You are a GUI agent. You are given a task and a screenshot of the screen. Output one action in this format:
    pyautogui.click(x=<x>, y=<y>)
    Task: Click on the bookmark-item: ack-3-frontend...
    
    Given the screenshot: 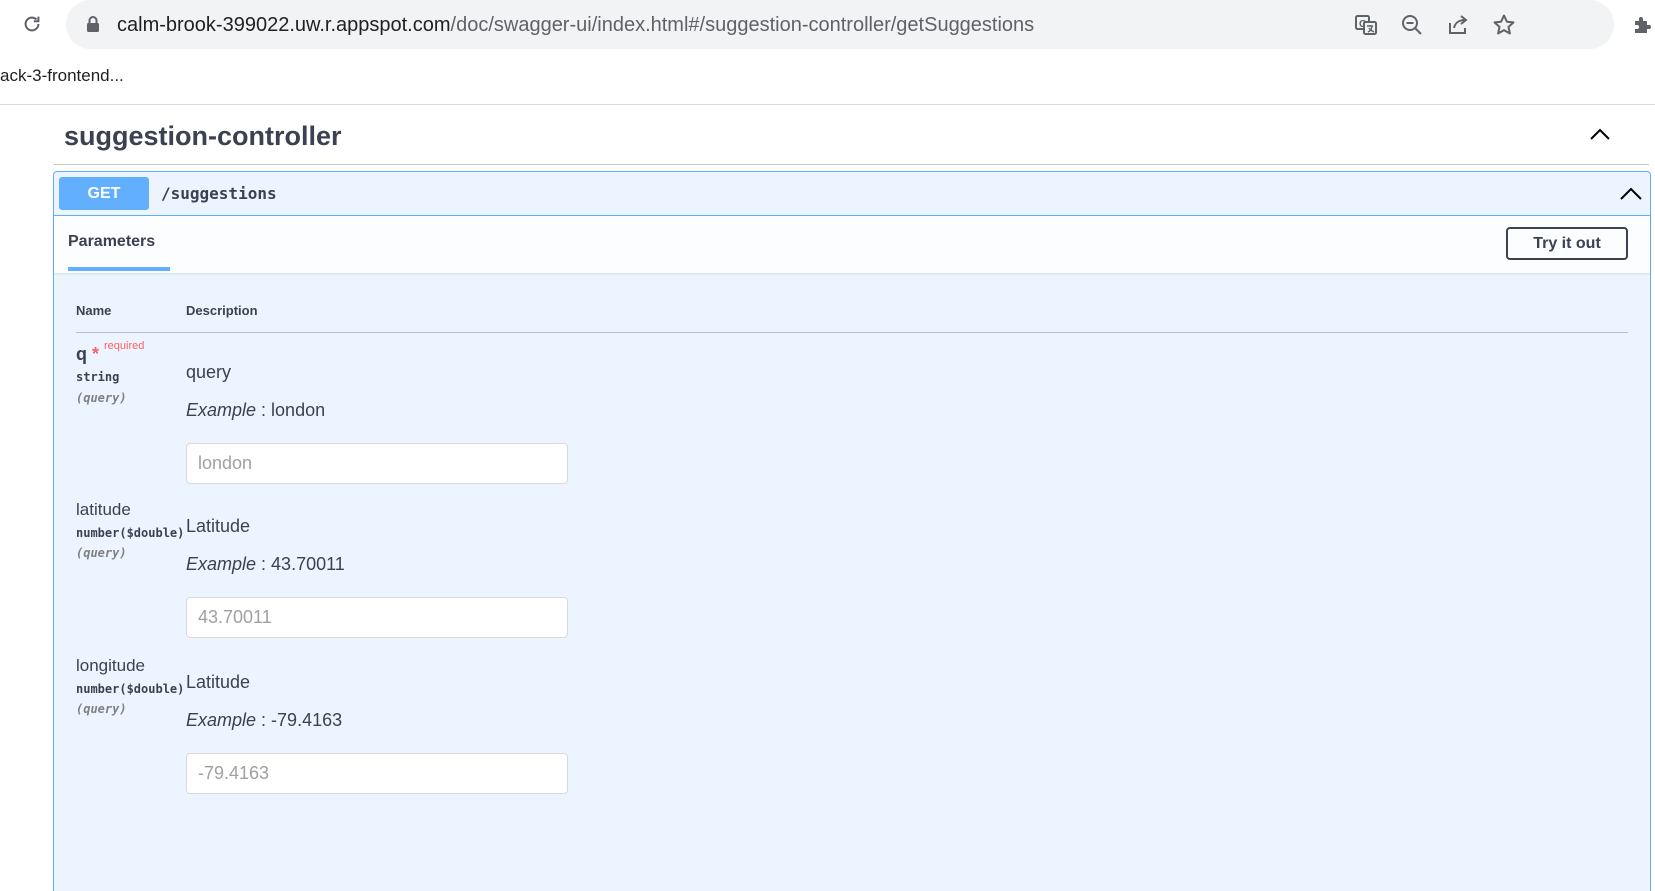 What is the action you would take?
    pyautogui.click(x=62, y=76)
    